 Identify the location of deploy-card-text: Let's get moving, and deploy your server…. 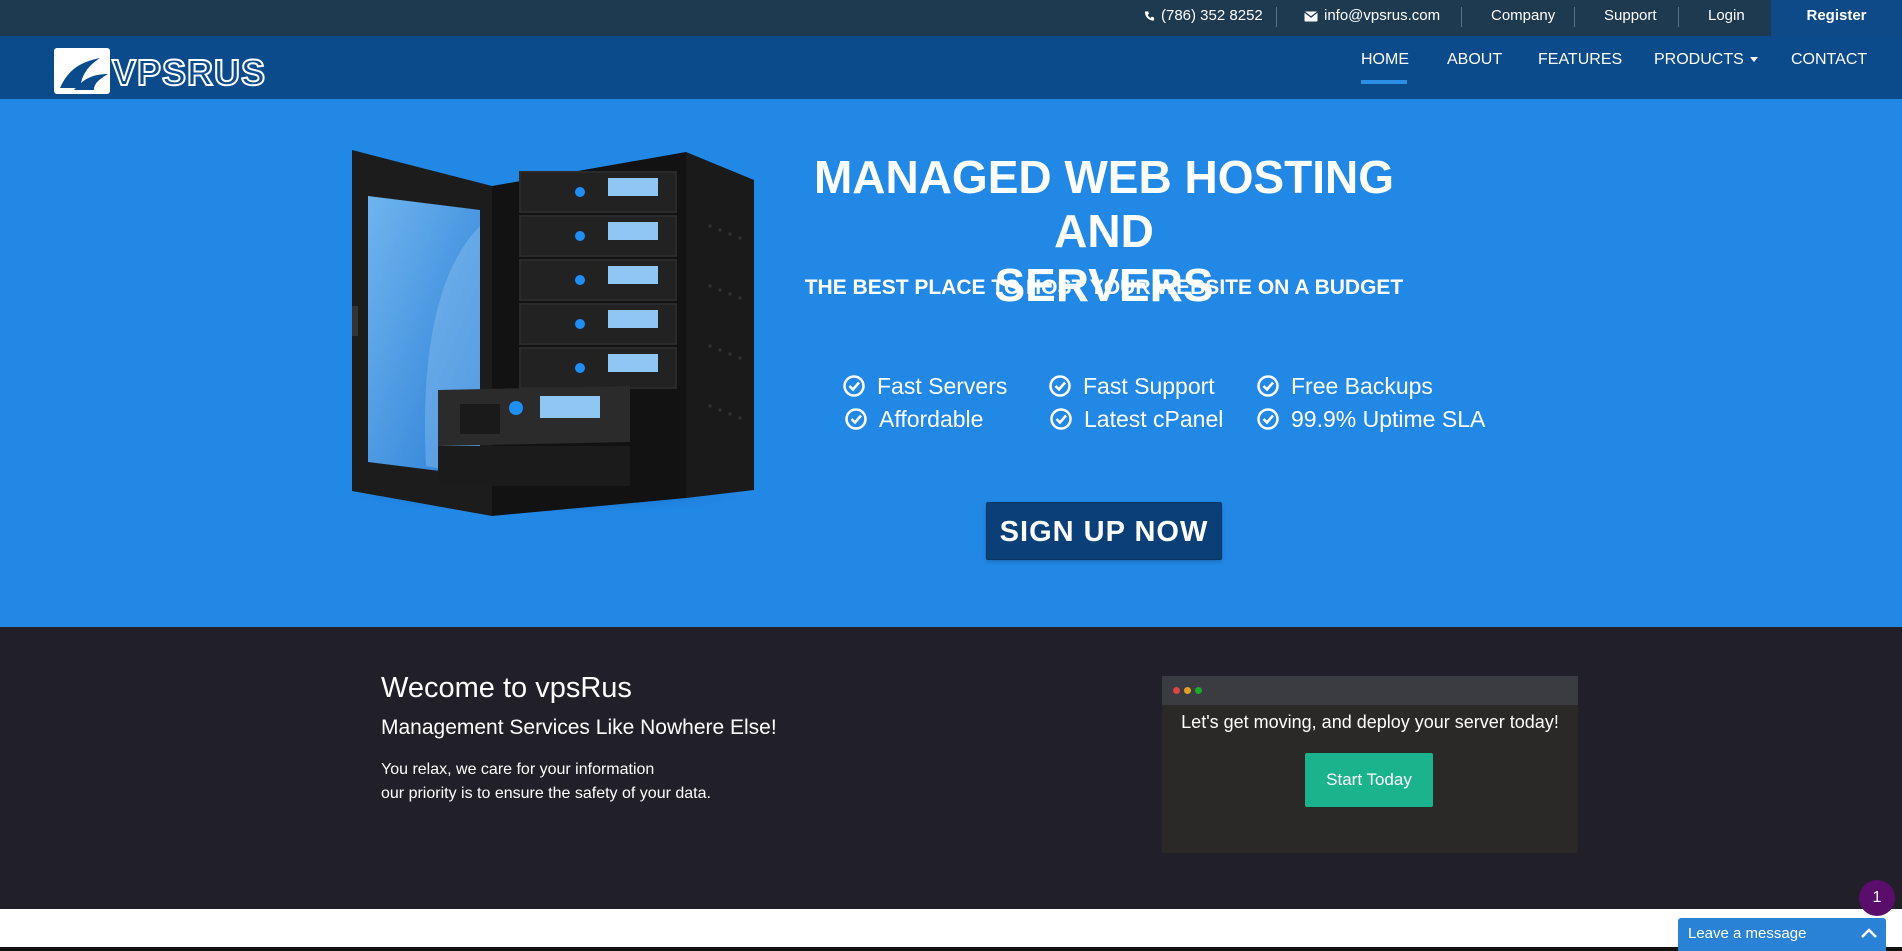
(1370, 722).